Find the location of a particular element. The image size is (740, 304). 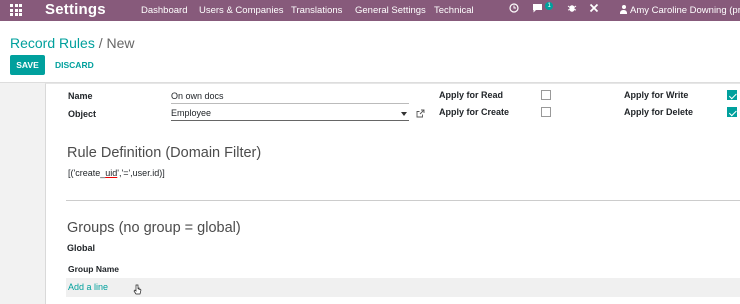

object-label: Object is located at coordinates (82, 114).